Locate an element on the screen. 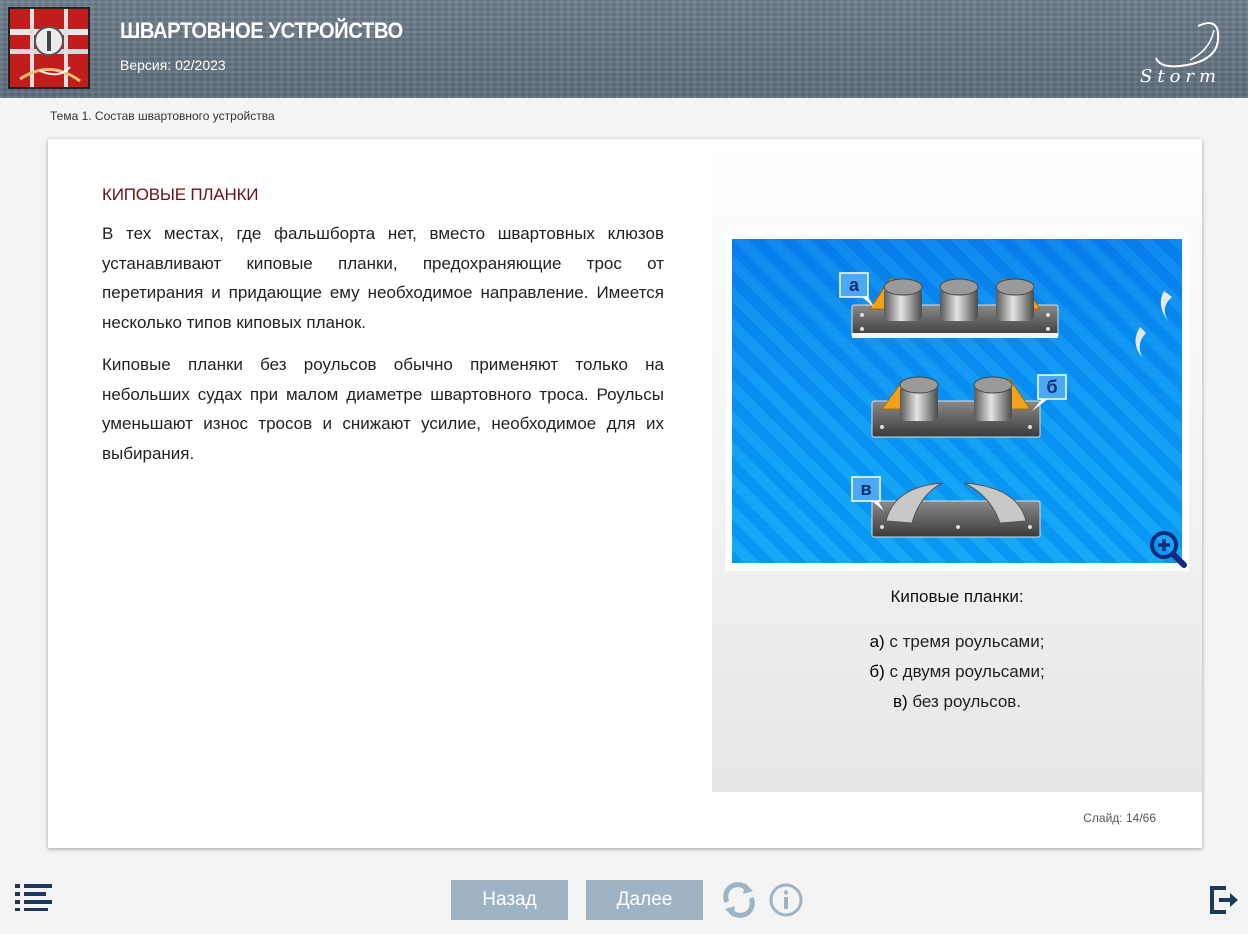 The image size is (1248, 934). svg-text: в is located at coordinates (865, 489).